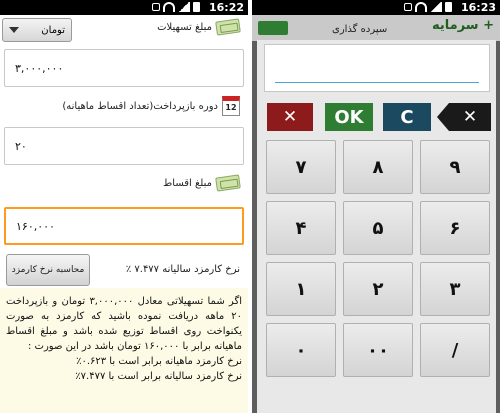 The width and height of the screenshot is (500, 413). Describe the element at coordinates (228, 27) in the screenshot. I see `money-icon` at that location.